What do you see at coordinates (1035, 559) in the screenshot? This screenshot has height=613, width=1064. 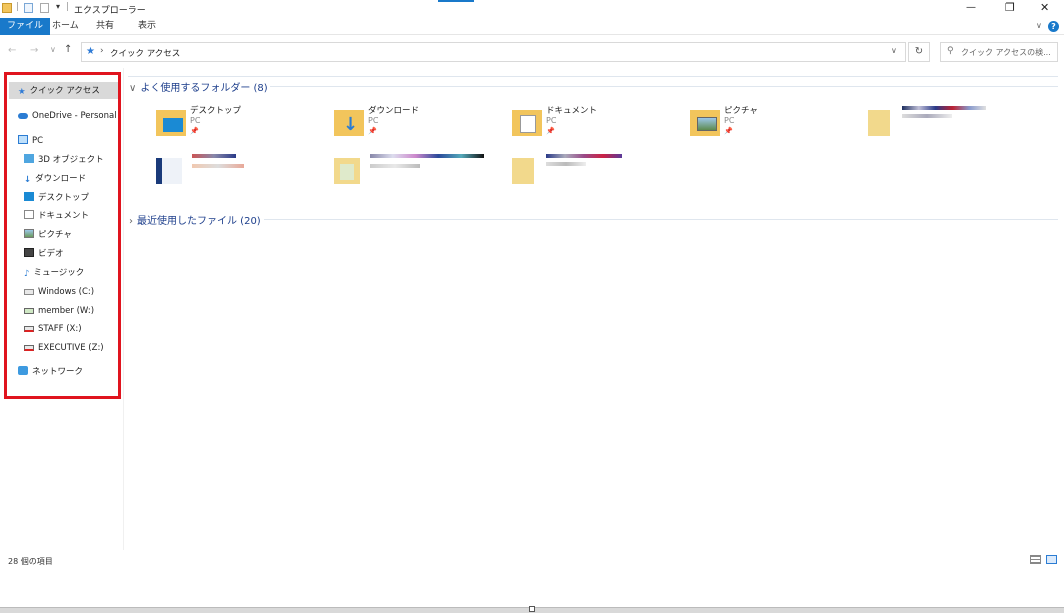 I see `details-view-icon` at bounding box center [1035, 559].